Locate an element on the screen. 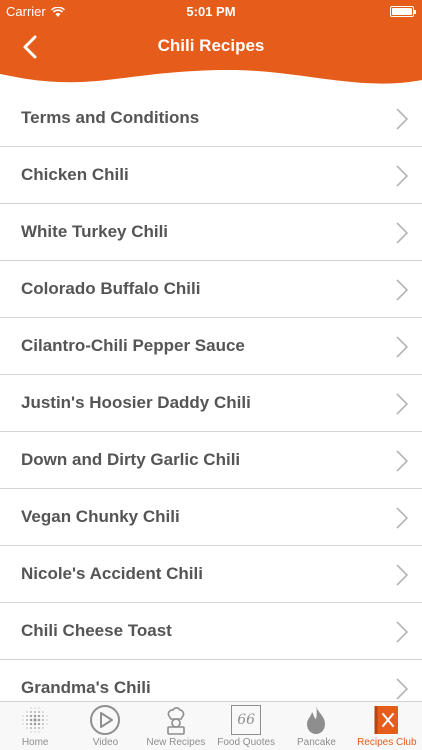 Image resolution: width=422 pixels, height=750 pixels. tab-label: Food Quotes is located at coordinates (246, 742).